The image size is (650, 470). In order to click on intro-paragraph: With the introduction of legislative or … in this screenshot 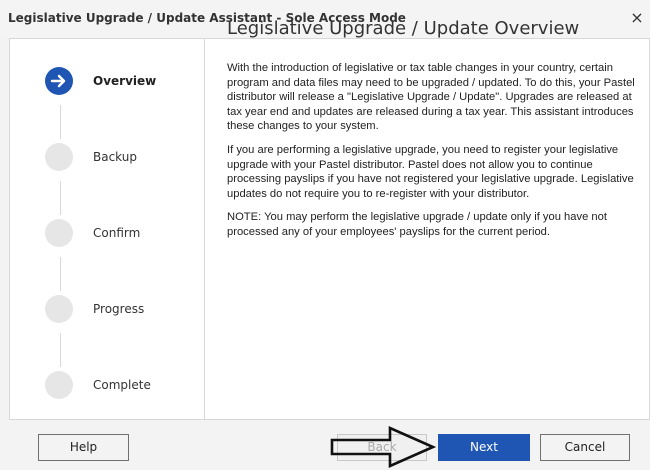, I will do `click(431, 97)`.